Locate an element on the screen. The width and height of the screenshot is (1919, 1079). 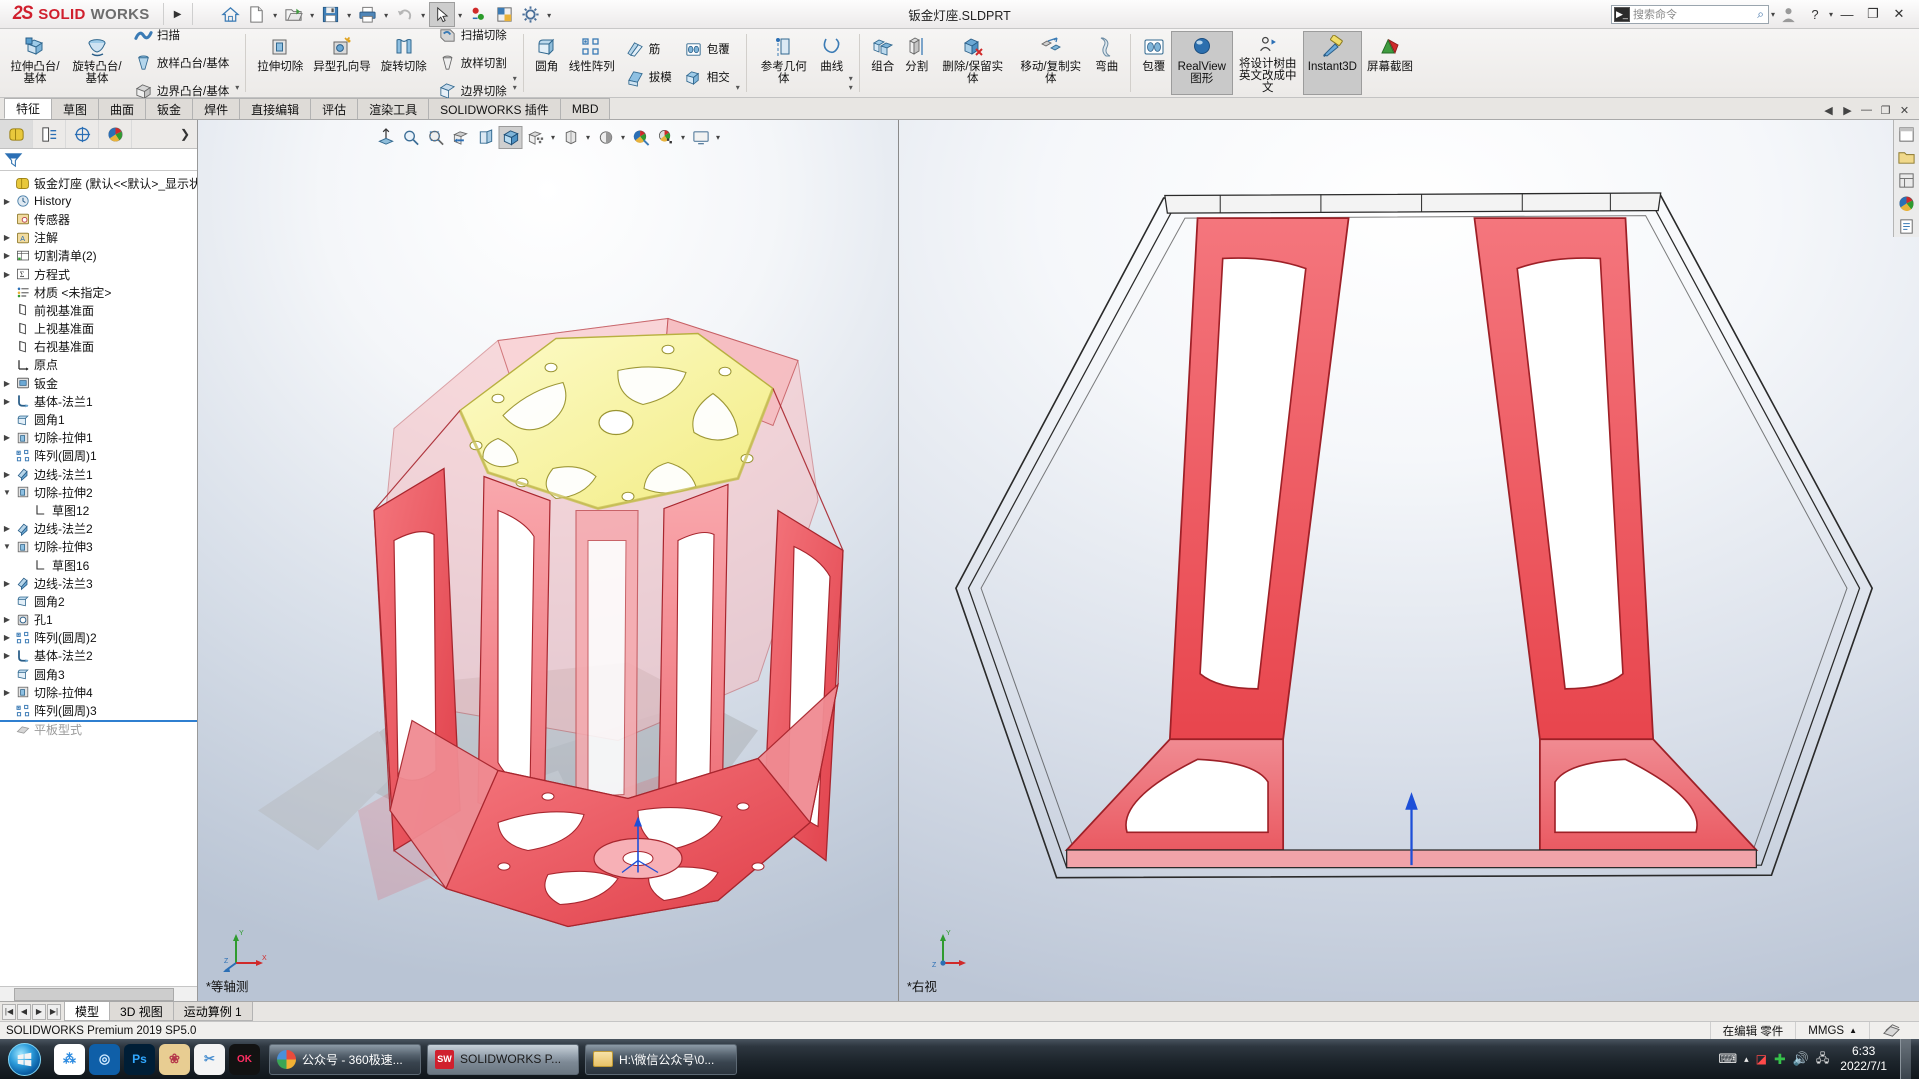
realview-graphics-button: RealView 图形 is located at coordinates (1201, 63).